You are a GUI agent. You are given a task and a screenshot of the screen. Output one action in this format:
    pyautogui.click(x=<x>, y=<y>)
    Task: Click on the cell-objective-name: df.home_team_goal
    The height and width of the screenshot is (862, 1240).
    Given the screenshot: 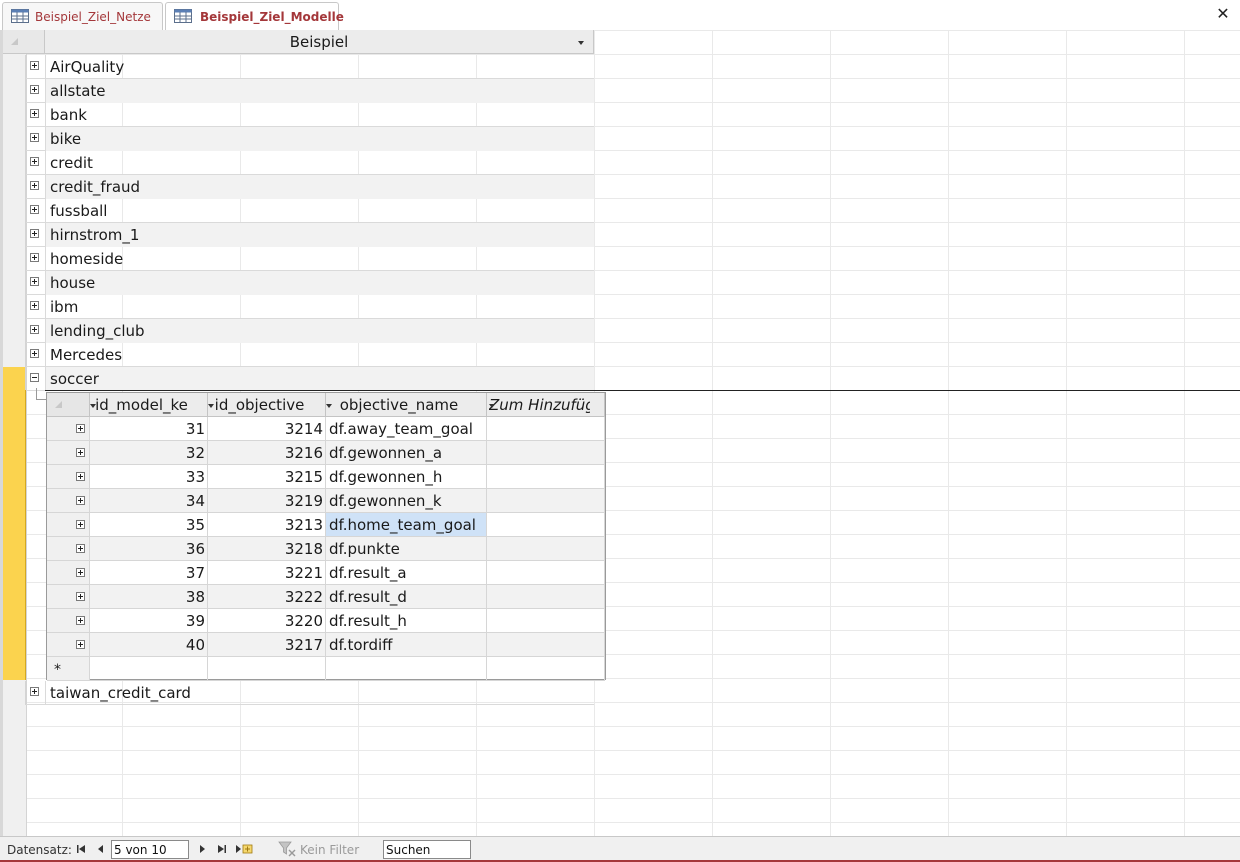 What is the action you would take?
    pyautogui.click(x=406, y=525)
    